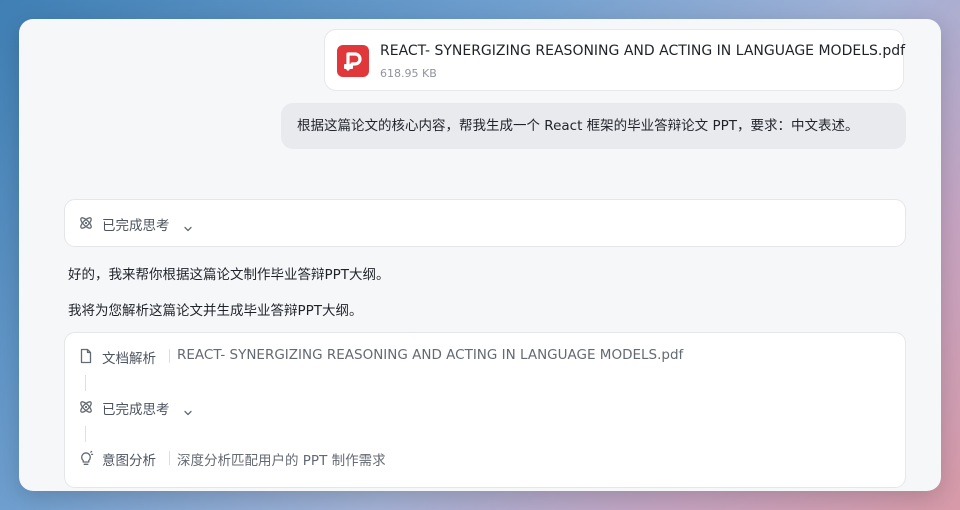  Describe the element at coordinates (229, 275) in the screenshot. I see `assistant-text-line-1: 好的，我来帮你根据这篇论文制作毕业答辩PPT大纲。` at that location.